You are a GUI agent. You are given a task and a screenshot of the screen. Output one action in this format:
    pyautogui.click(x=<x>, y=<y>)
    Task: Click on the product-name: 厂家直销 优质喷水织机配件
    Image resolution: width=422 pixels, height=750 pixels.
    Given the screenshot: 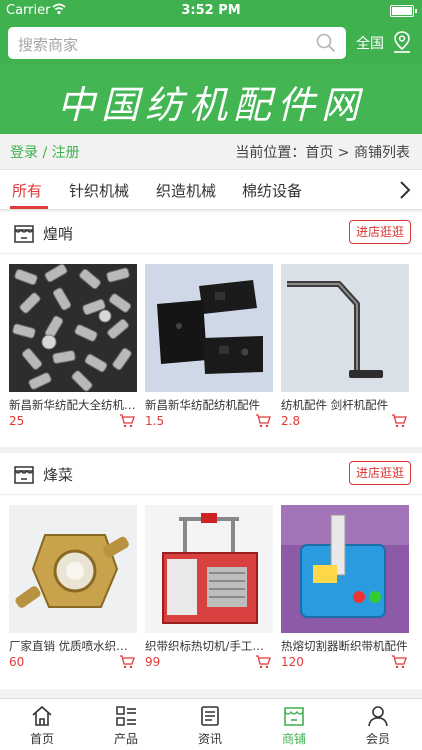 What is the action you would take?
    pyautogui.click(x=73, y=646)
    